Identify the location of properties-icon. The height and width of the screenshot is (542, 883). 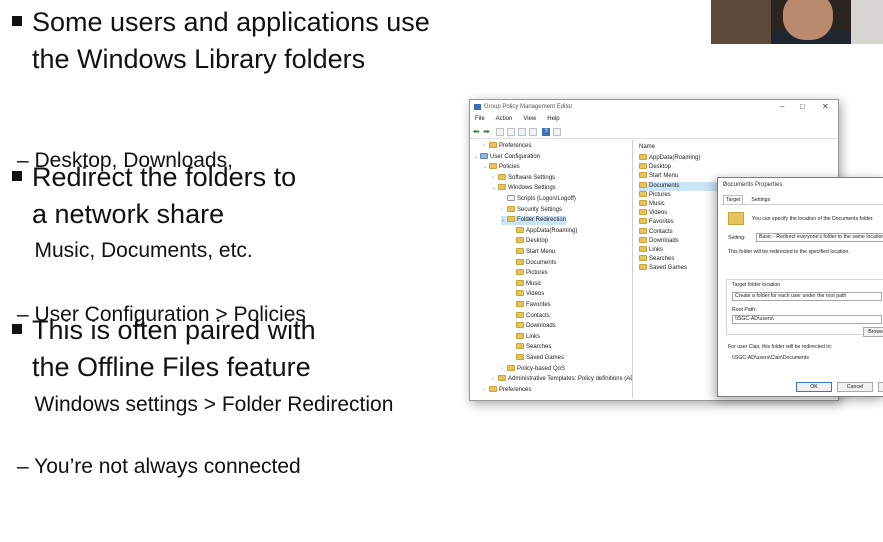
(522, 132).